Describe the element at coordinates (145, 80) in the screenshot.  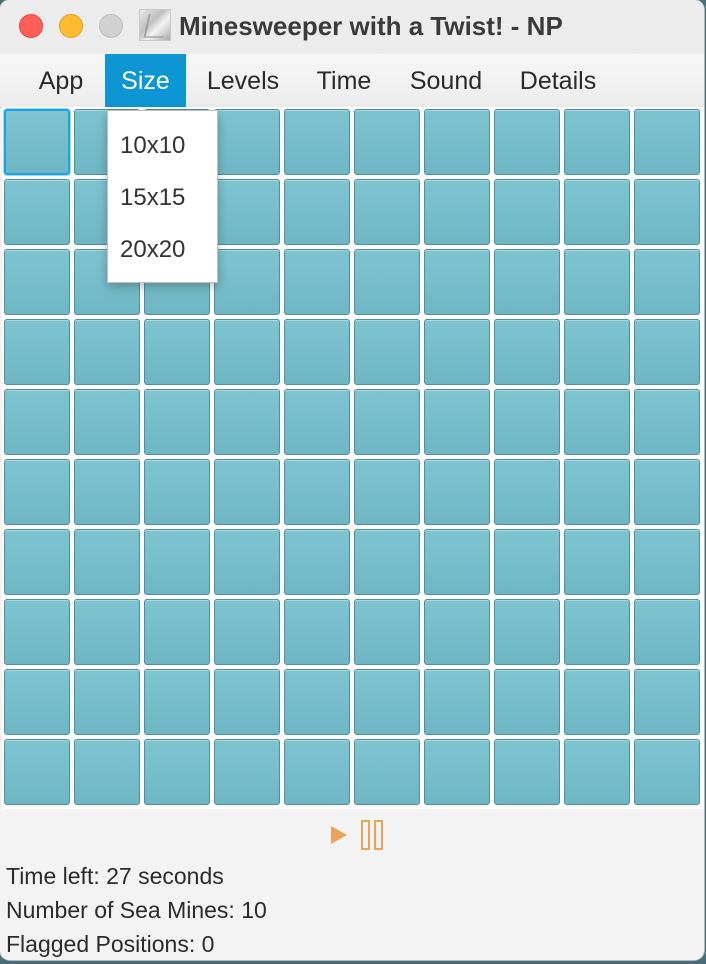
I see `menu-size: Size` at that location.